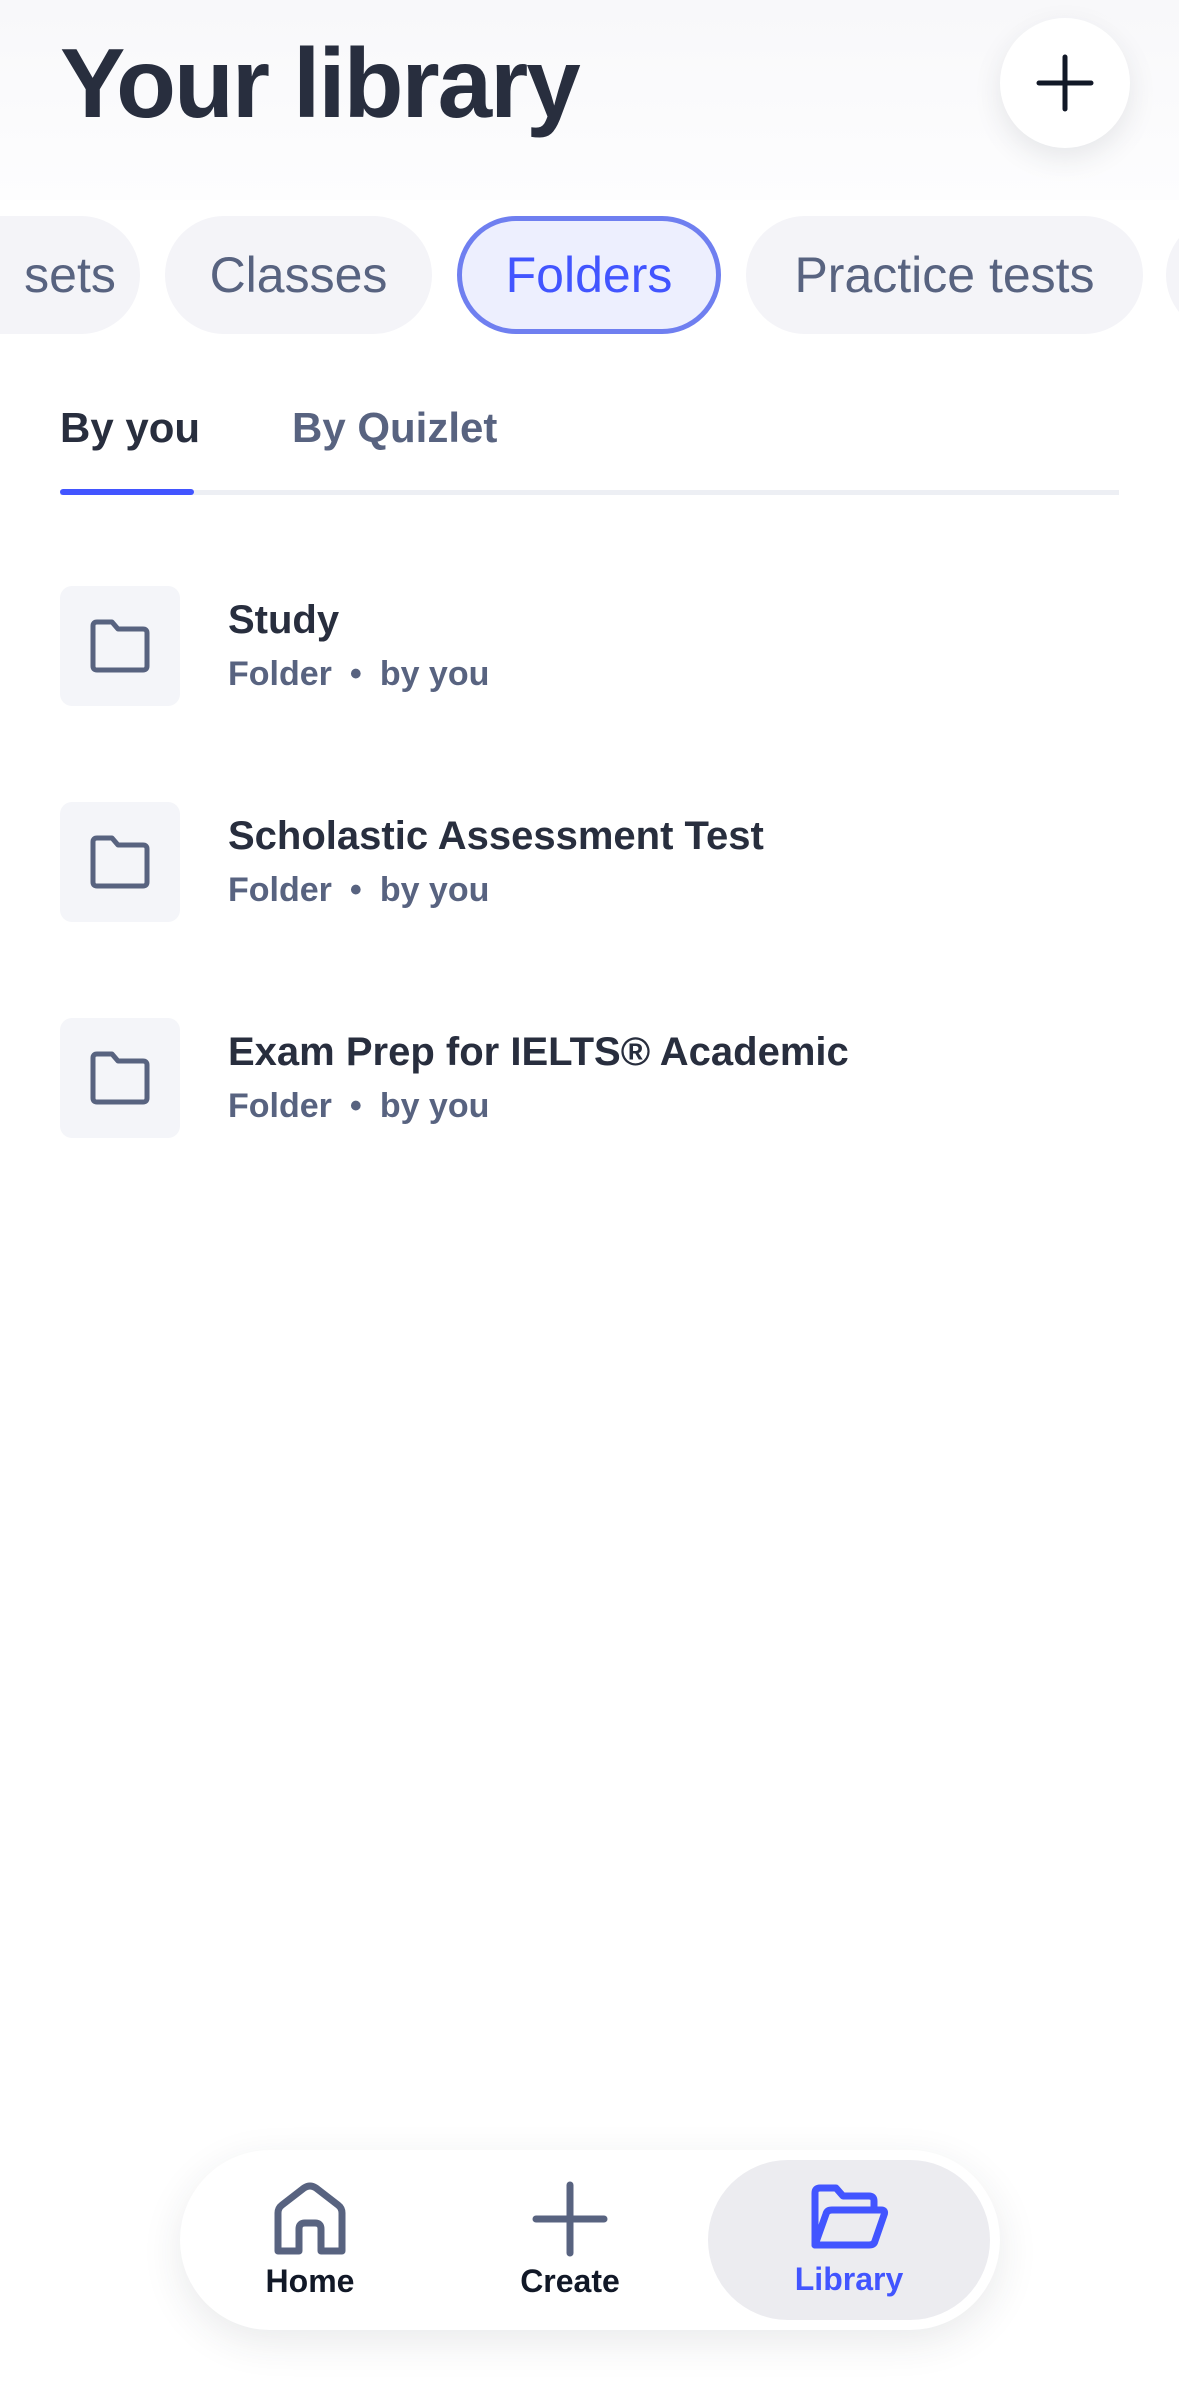 The height and width of the screenshot is (2396, 1179). I want to click on nav-library: Library, so click(849, 2240).